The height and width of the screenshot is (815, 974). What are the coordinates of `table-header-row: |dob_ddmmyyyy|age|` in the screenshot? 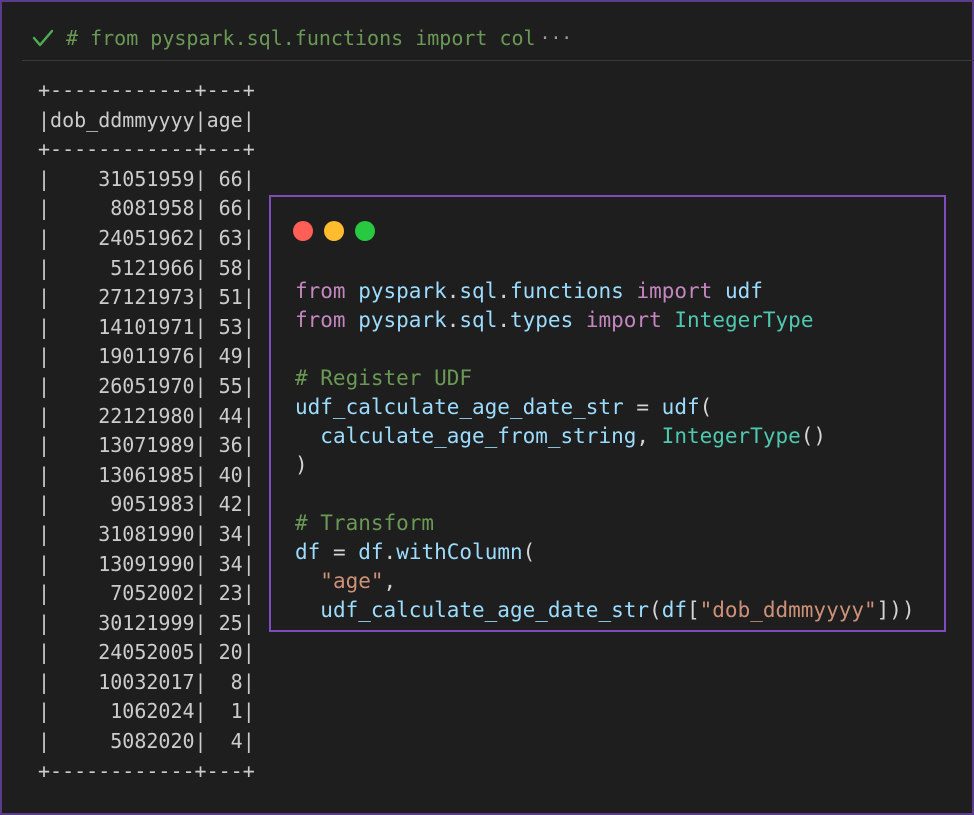 It's located at (146, 119).